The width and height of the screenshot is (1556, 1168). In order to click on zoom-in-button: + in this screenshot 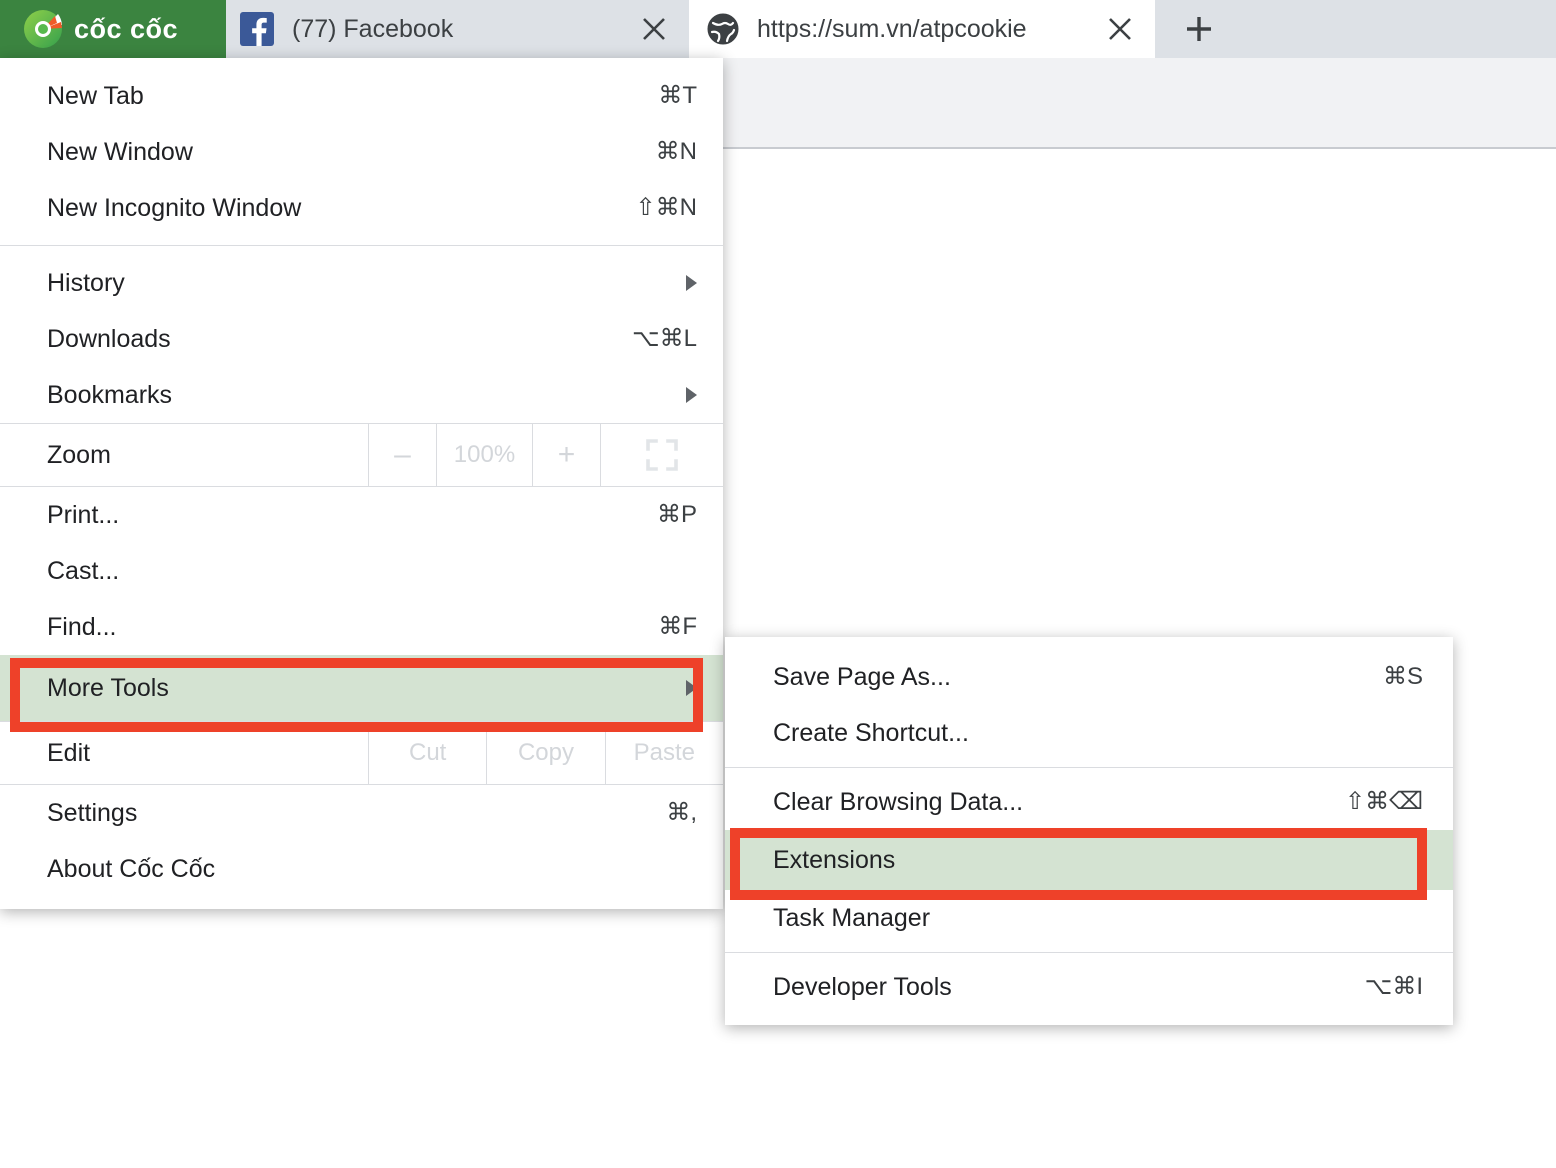, I will do `click(566, 455)`.